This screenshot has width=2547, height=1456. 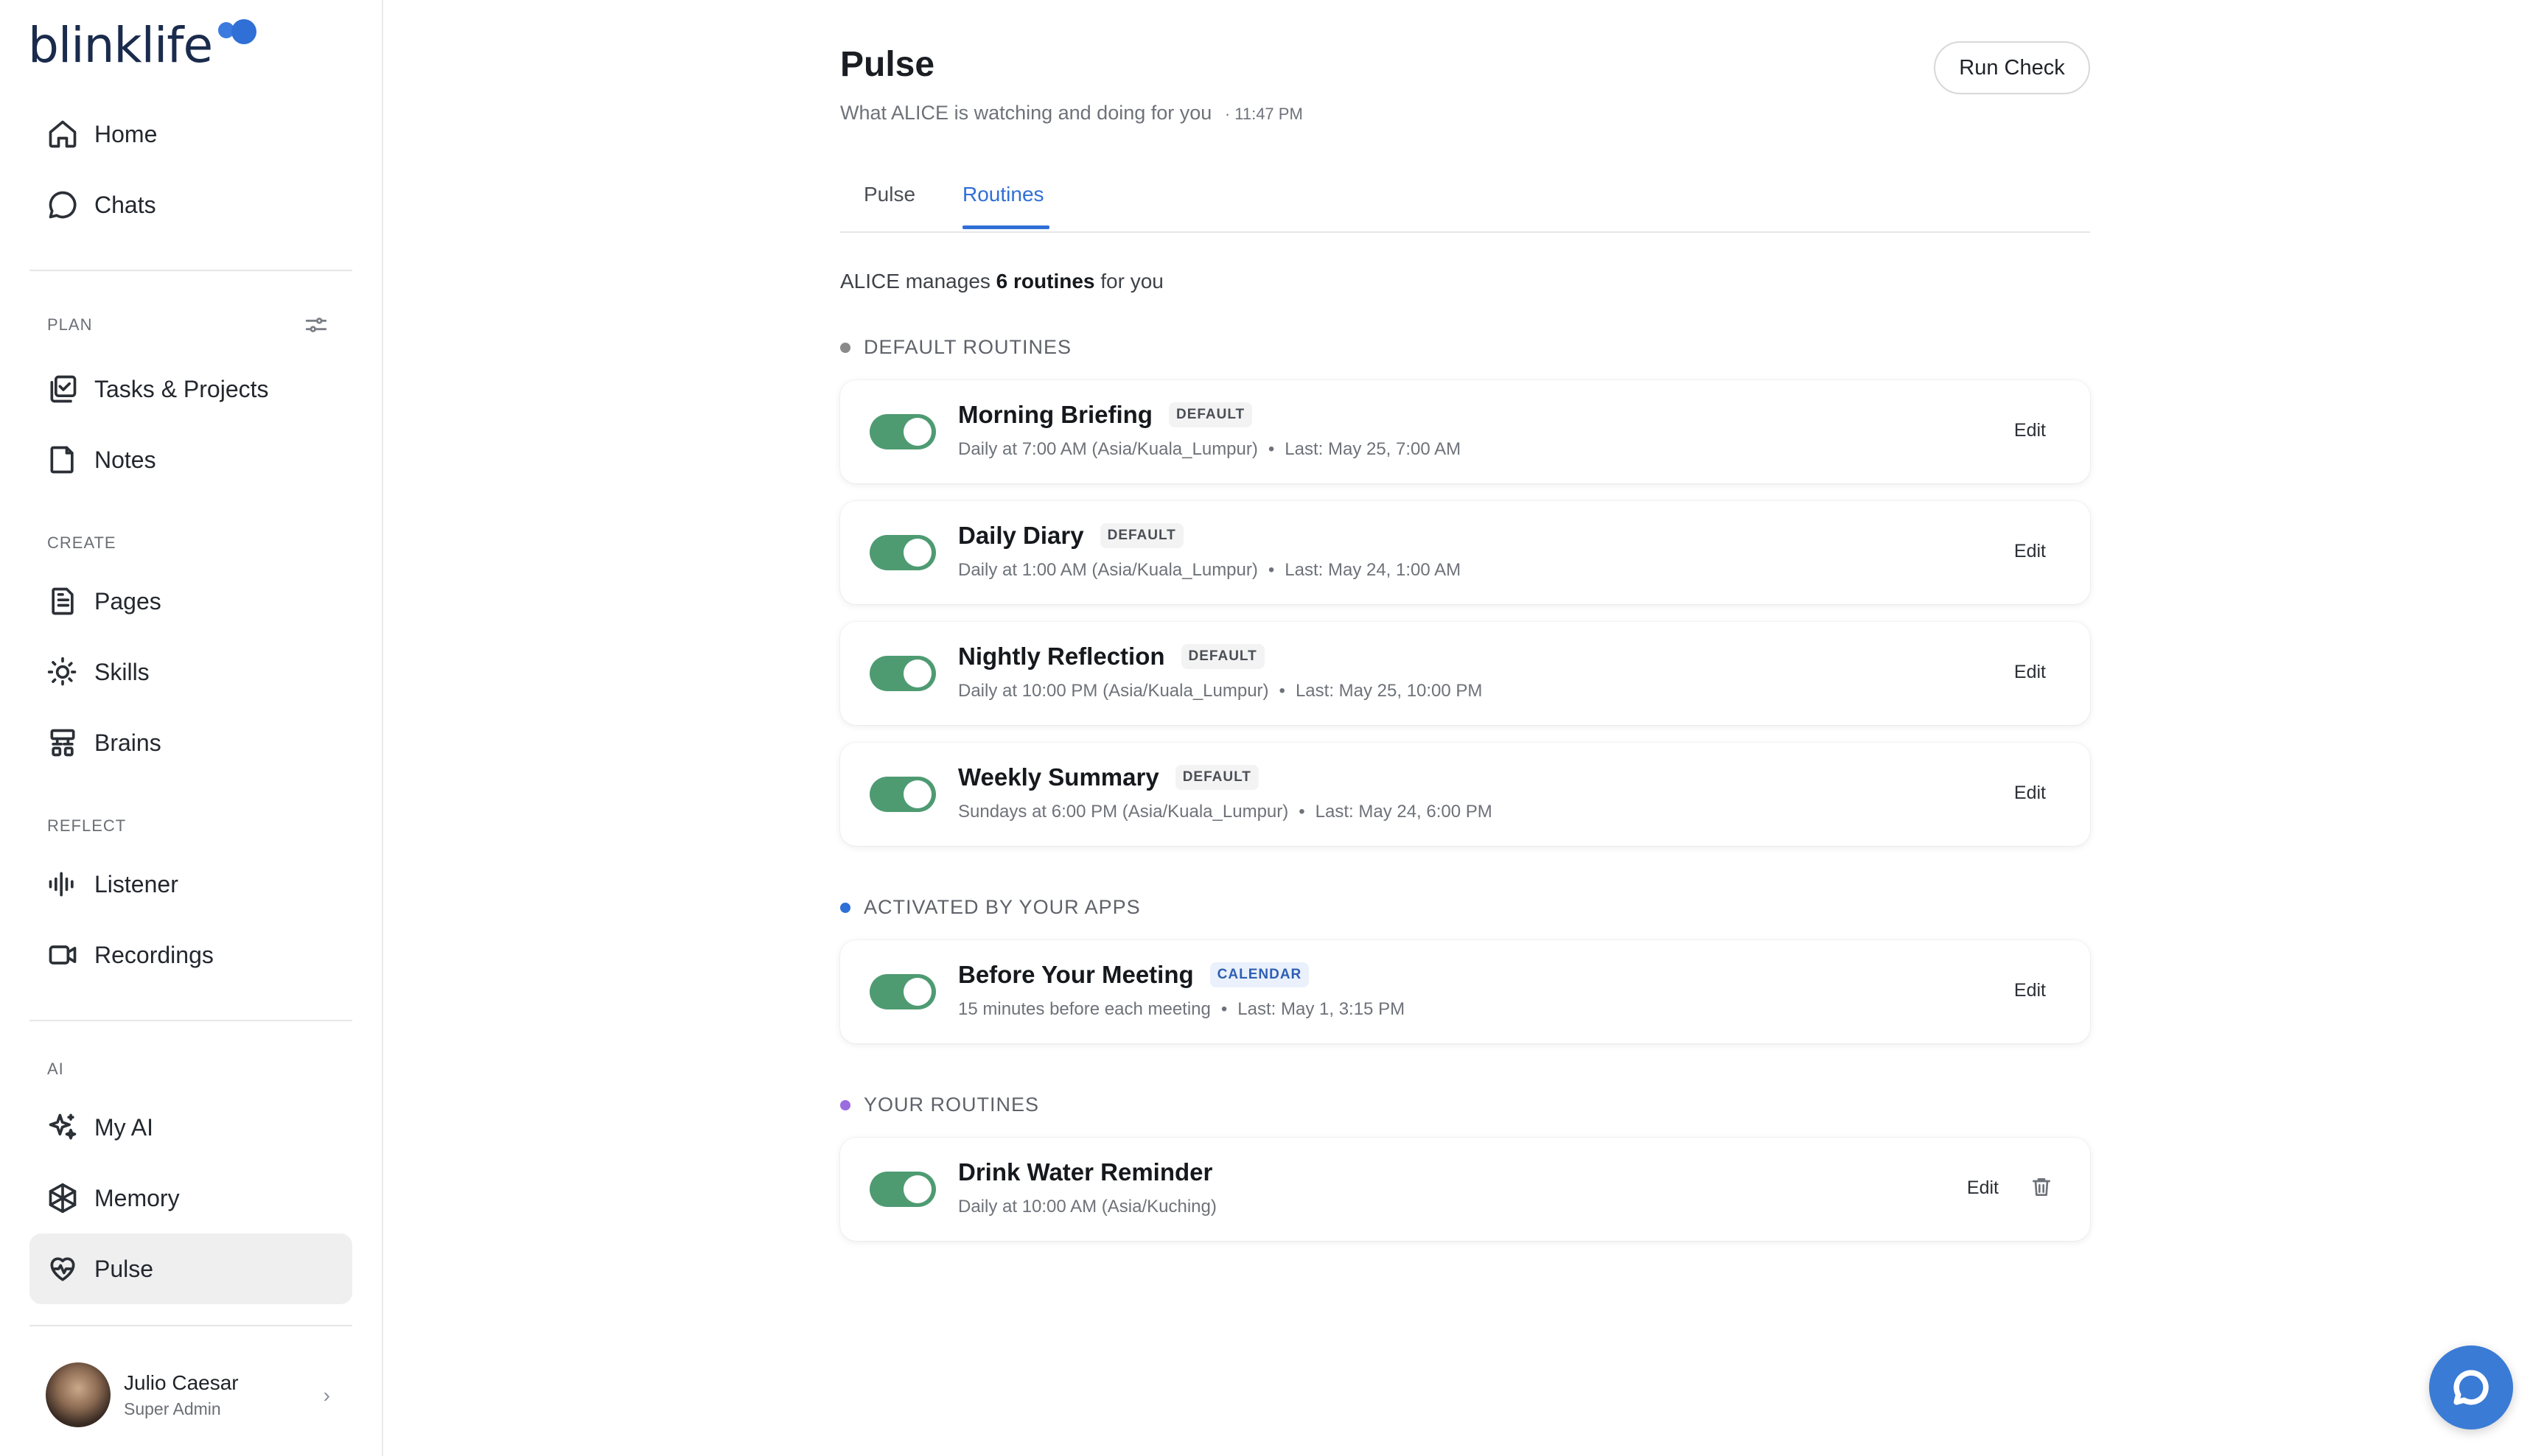 I want to click on routine-title: Drink Water Reminder, so click(x=1085, y=1172).